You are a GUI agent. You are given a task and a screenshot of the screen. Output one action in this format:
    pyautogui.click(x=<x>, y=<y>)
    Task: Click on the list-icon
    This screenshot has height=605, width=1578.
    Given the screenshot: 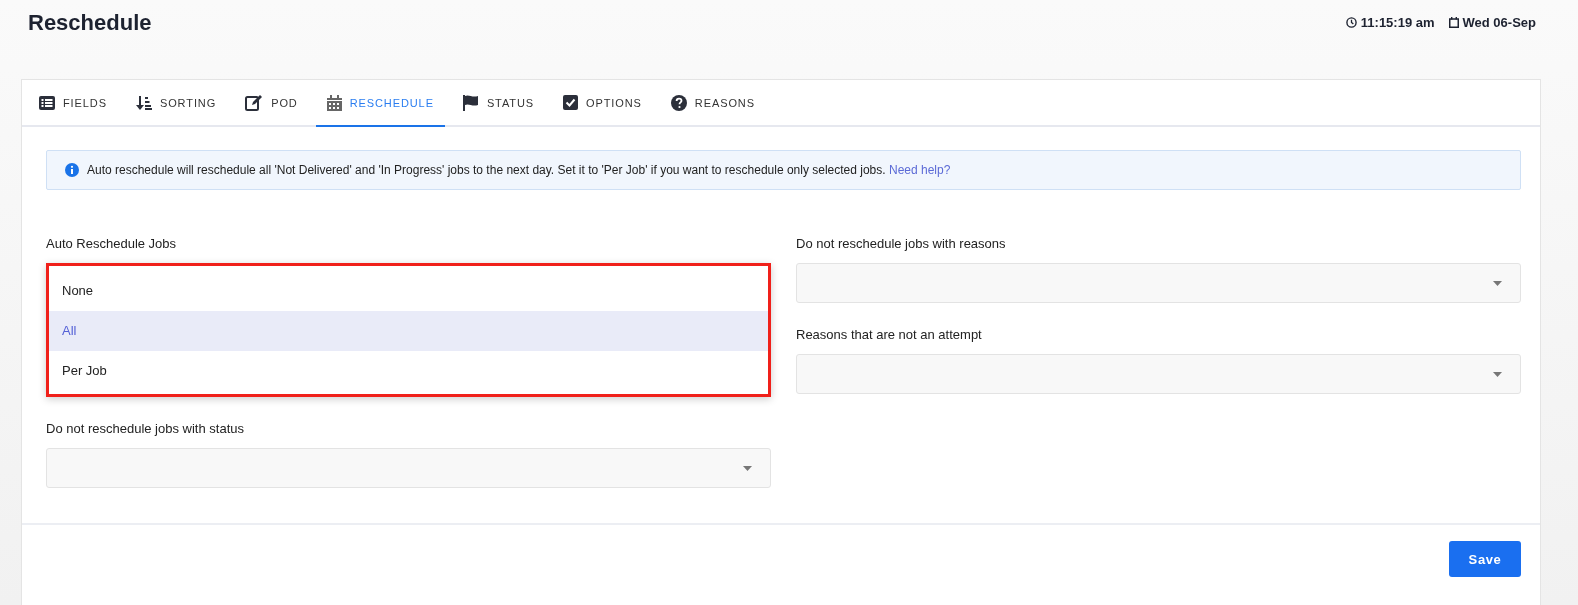 What is the action you would take?
    pyautogui.click(x=47, y=102)
    